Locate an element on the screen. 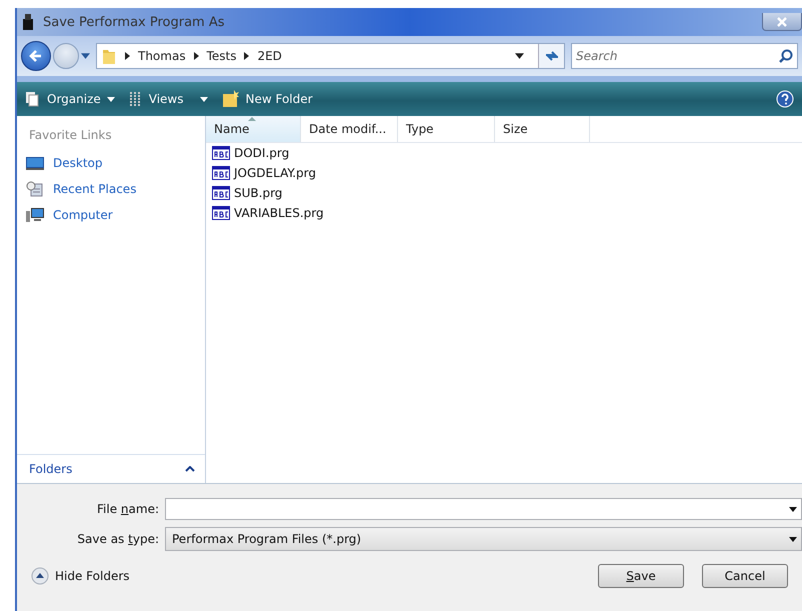 This screenshot has width=802, height=611. refresh-icon is located at coordinates (552, 56).